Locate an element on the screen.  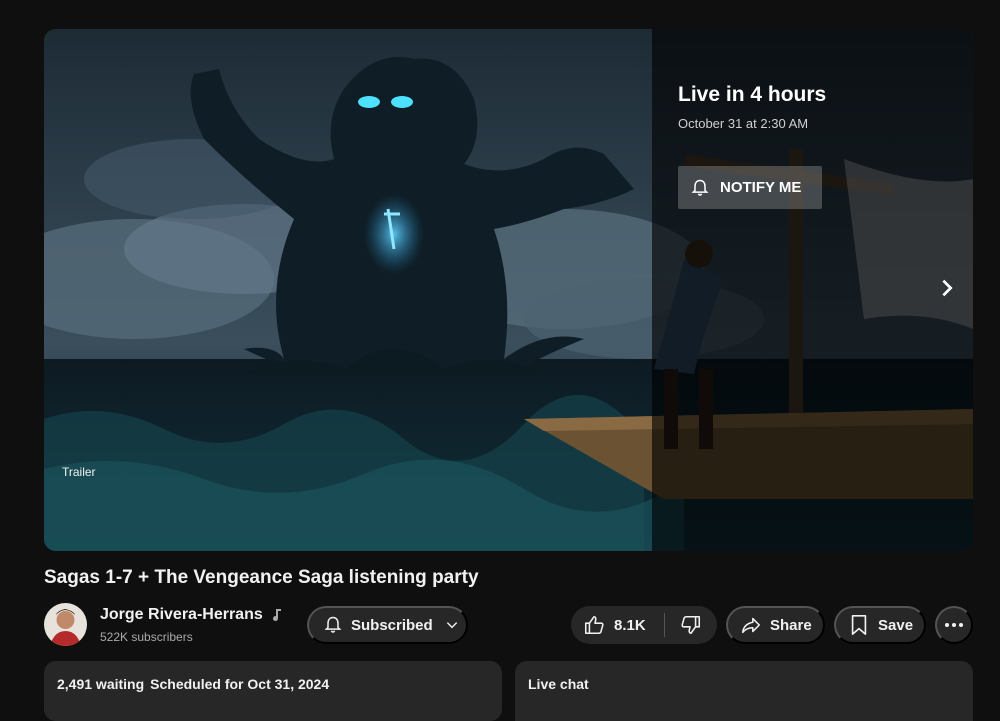
chevron-down-icon is located at coordinates (451, 625).